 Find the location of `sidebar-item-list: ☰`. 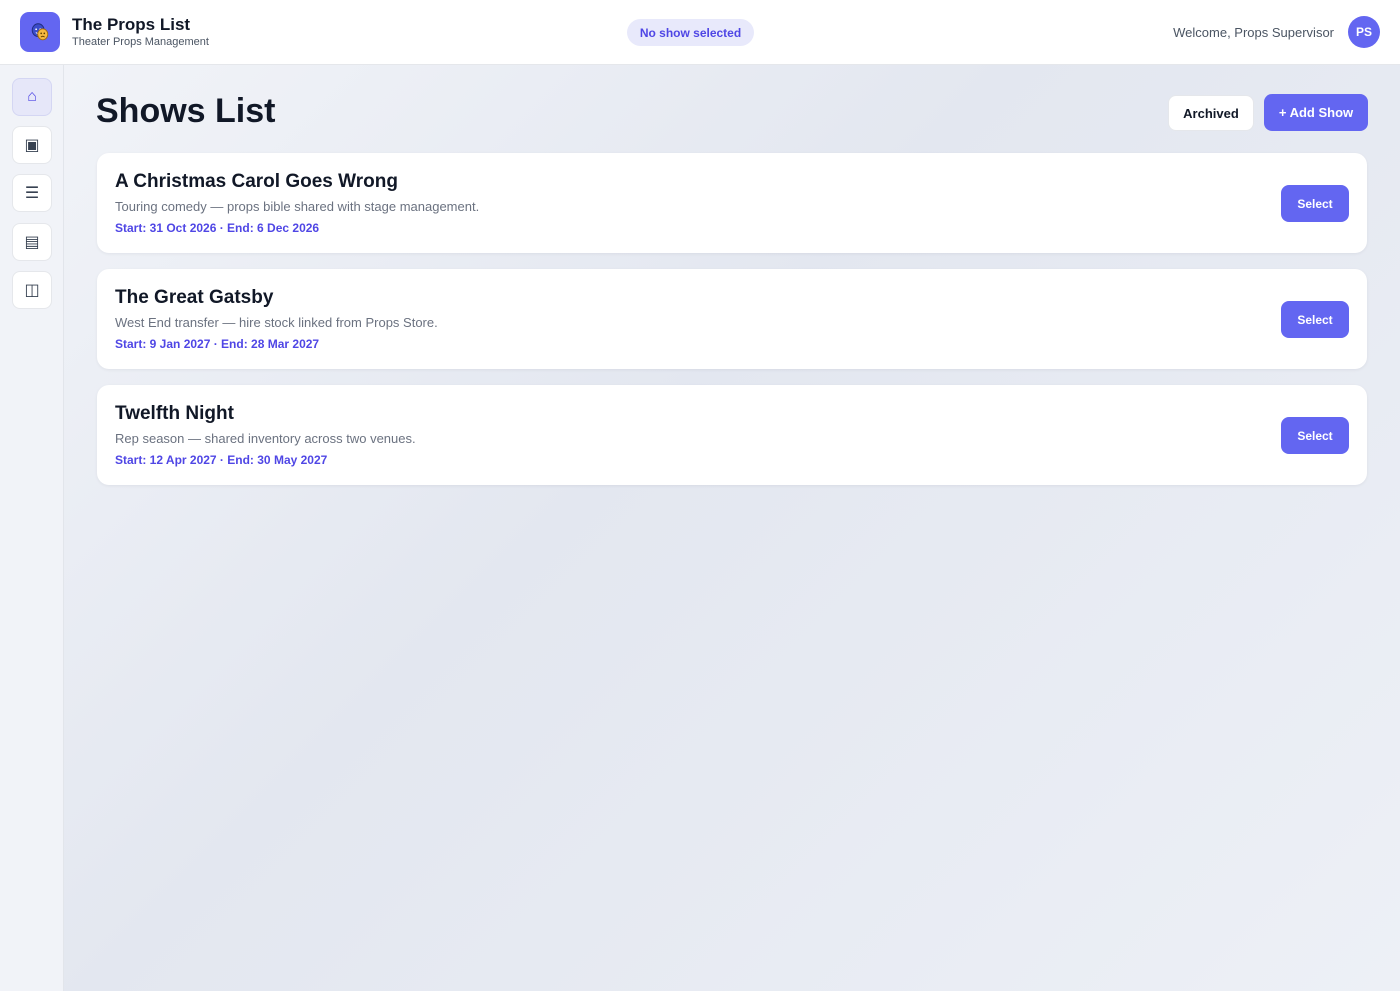

sidebar-item-list: ☰ is located at coordinates (32, 193).